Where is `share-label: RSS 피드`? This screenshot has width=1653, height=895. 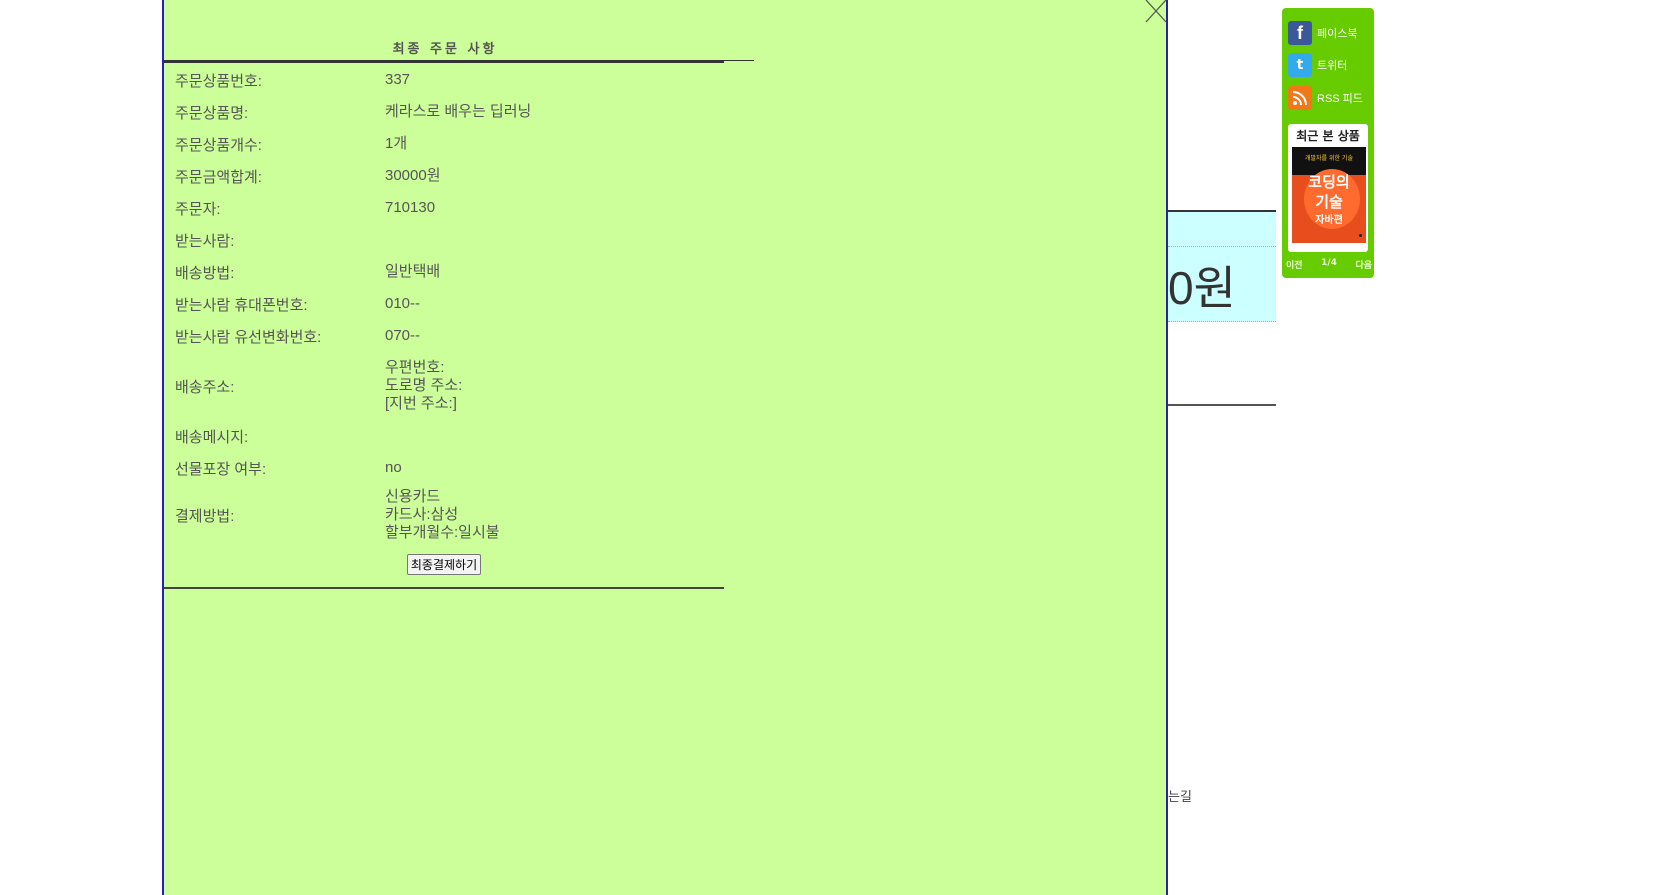 share-label: RSS 피드 is located at coordinates (1340, 99).